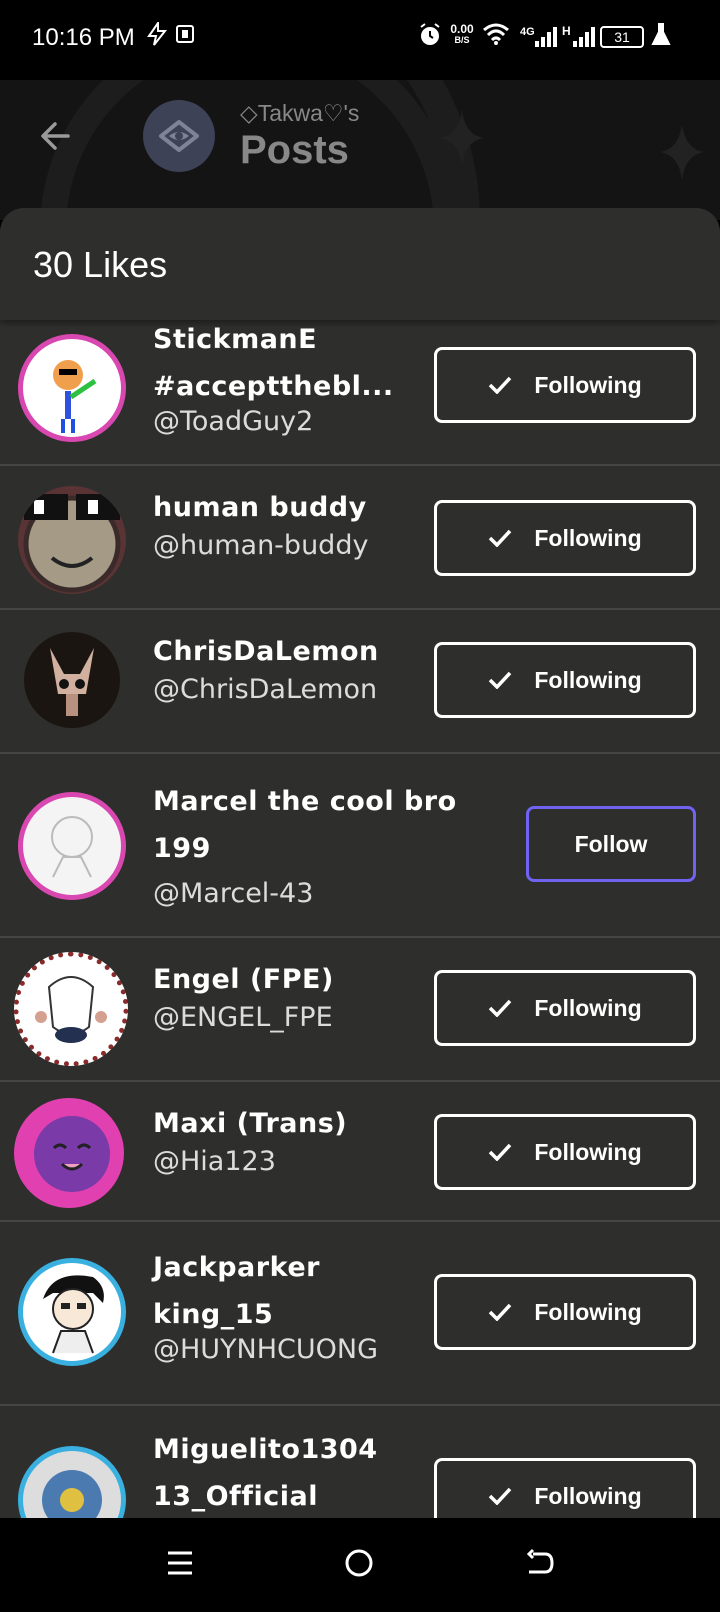 This screenshot has height=1612, width=720. Describe the element at coordinates (100, 264) in the screenshot. I see `likes-count: 30 Likes` at that location.